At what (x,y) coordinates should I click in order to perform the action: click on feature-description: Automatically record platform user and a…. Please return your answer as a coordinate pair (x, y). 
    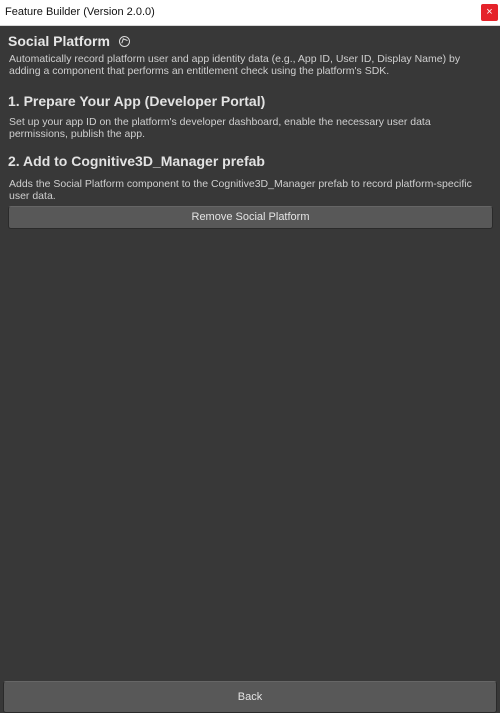
    Looking at the image, I should click on (235, 65).